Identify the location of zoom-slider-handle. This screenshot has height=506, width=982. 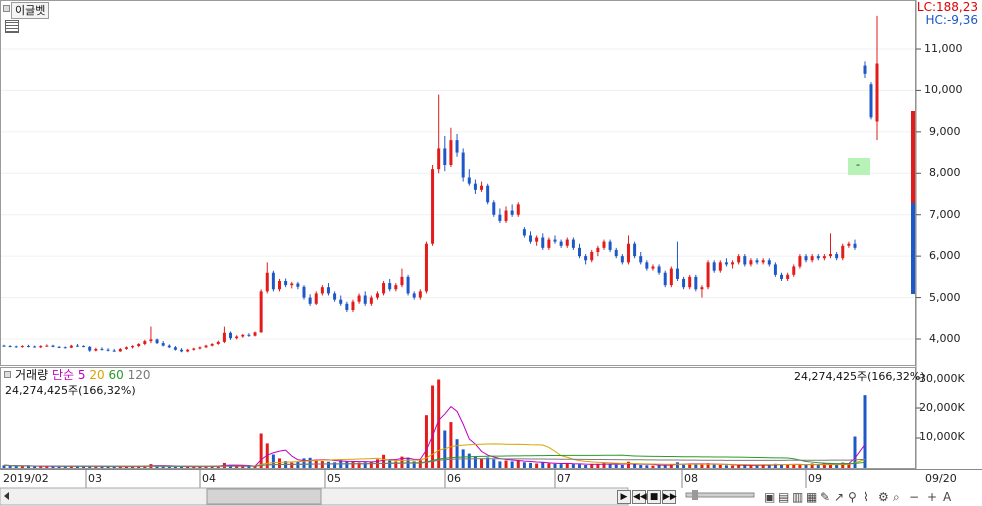
(695, 495).